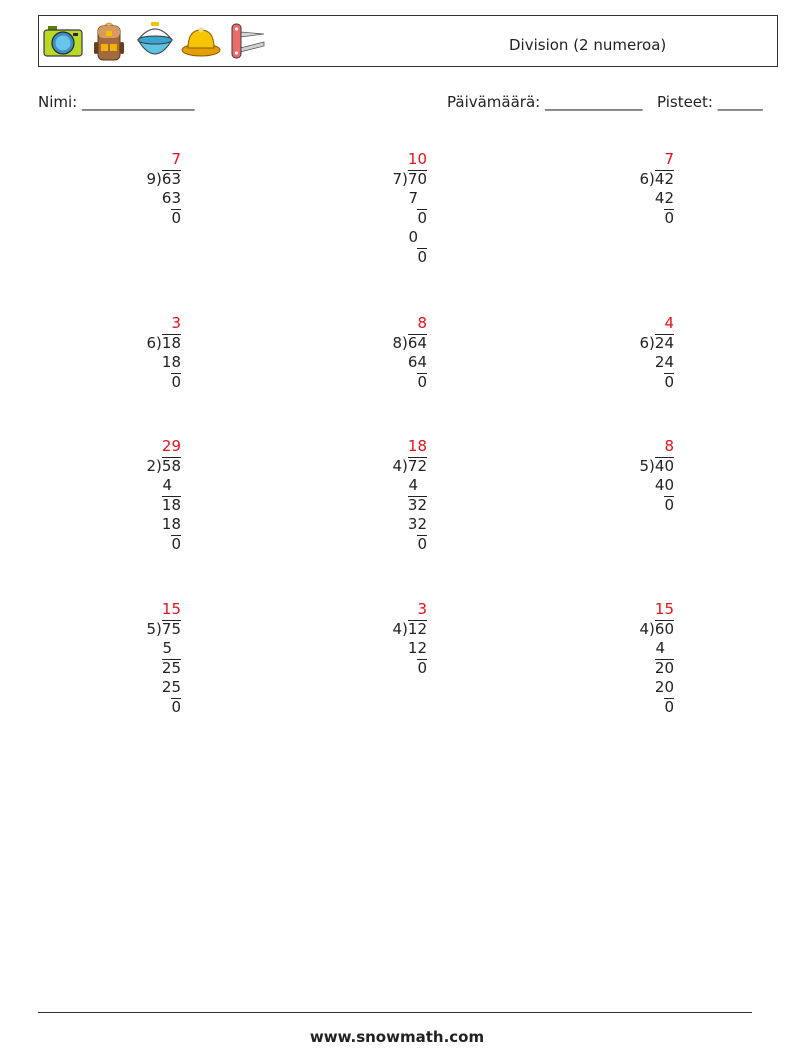 Image resolution: width=794 pixels, height=1053 pixels. I want to click on dividend: 72, so click(417, 465).